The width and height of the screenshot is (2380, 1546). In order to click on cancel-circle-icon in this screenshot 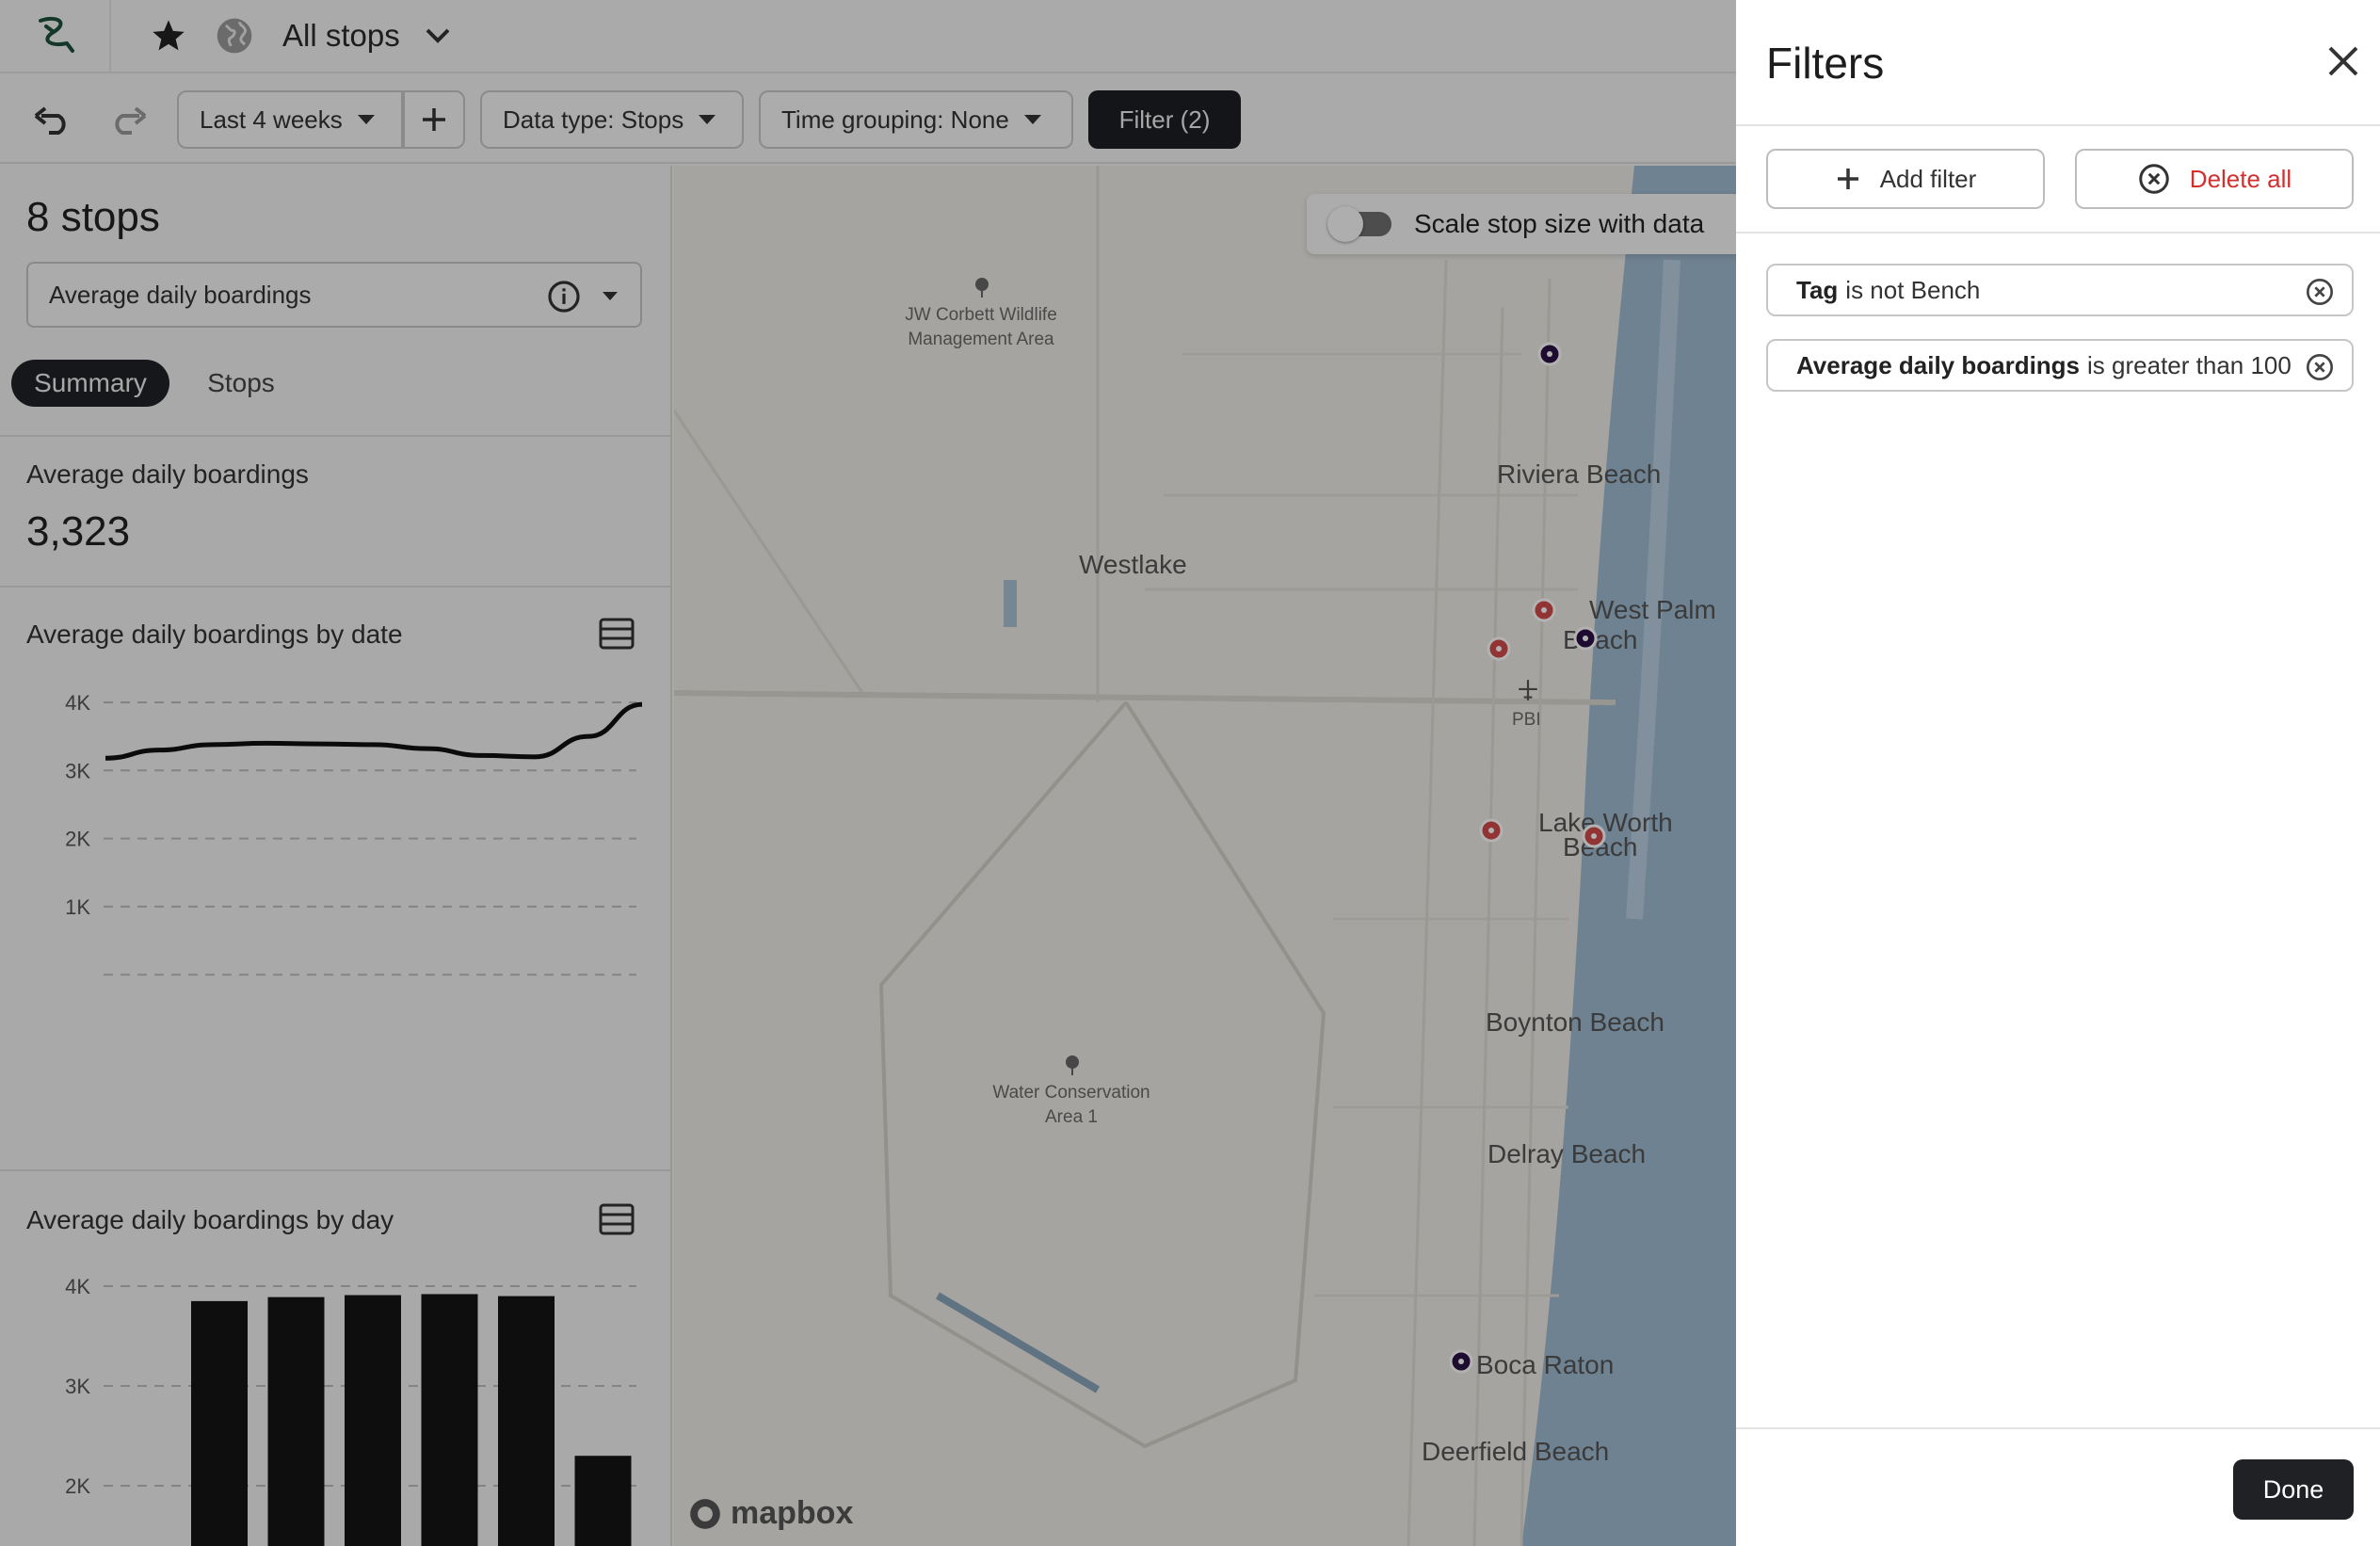, I will do `click(2154, 179)`.